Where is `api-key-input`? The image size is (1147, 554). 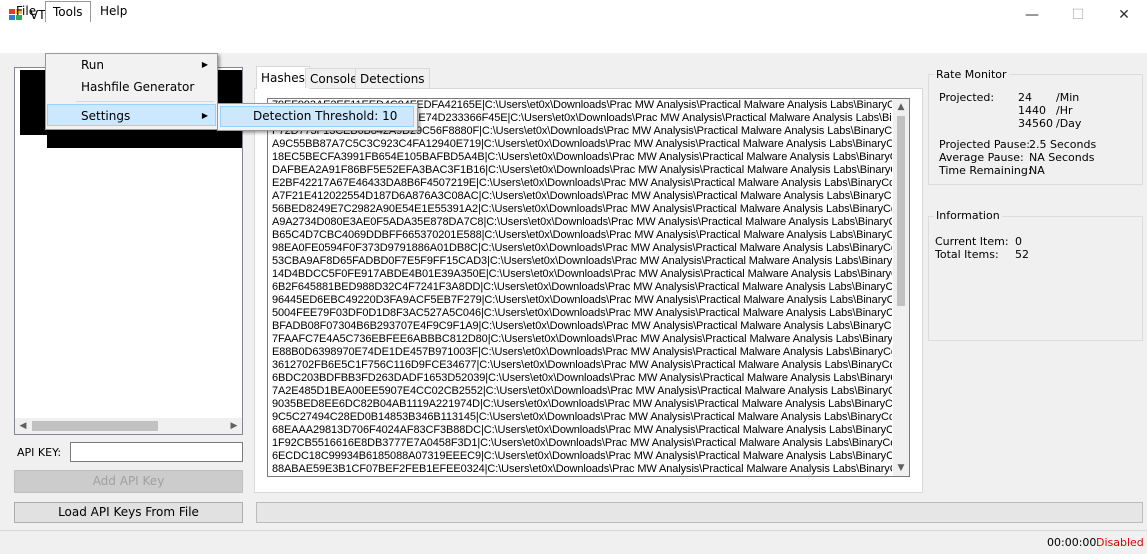 api-key-input is located at coordinates (156, 452).